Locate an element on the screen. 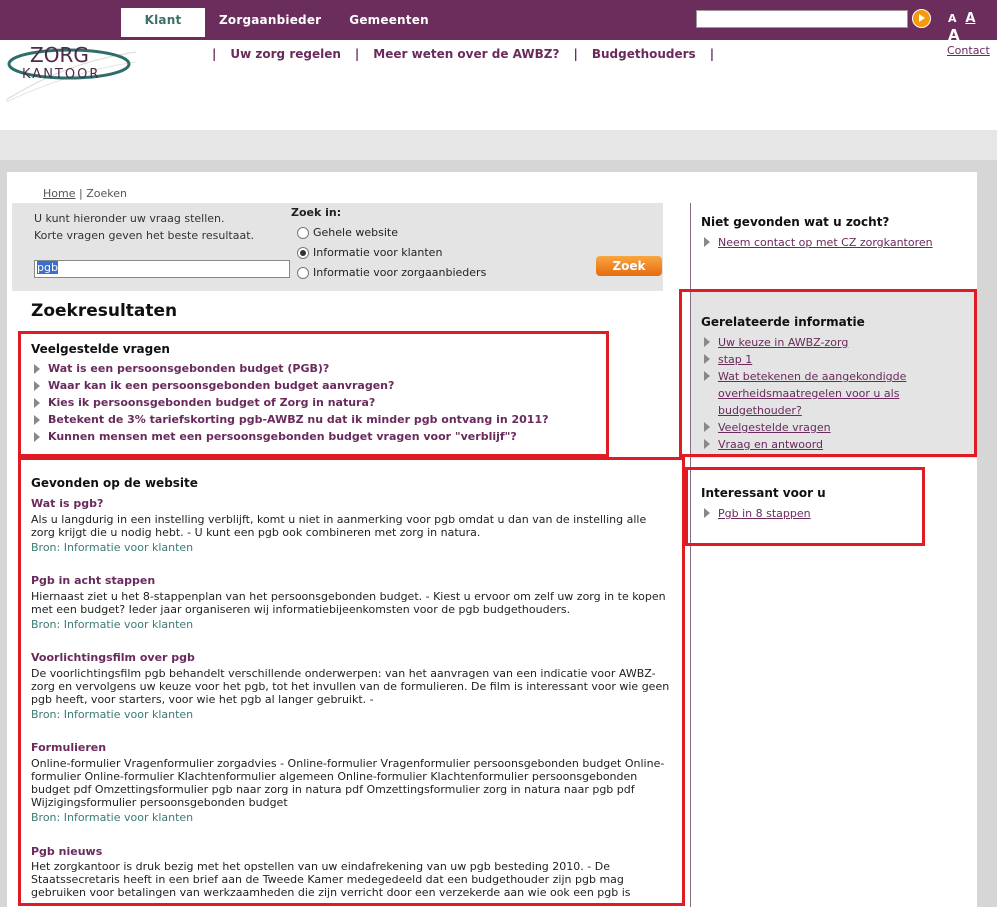  related-link: Uw keuze in AWBZ-zorg is located at coordinates (776, 342).